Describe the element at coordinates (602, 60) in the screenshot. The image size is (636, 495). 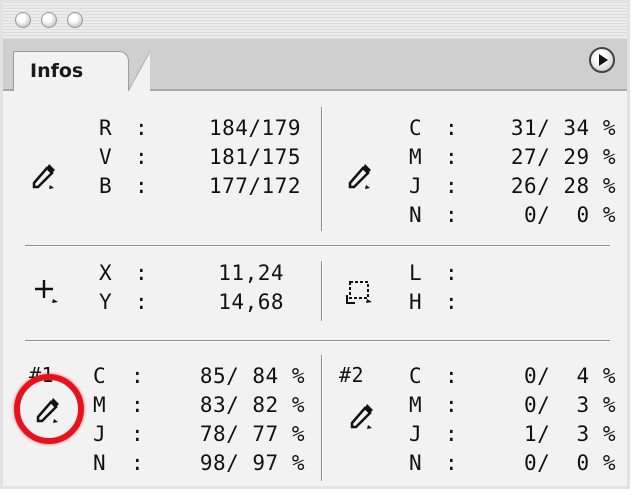
I see `palette-menu-button` at that location.